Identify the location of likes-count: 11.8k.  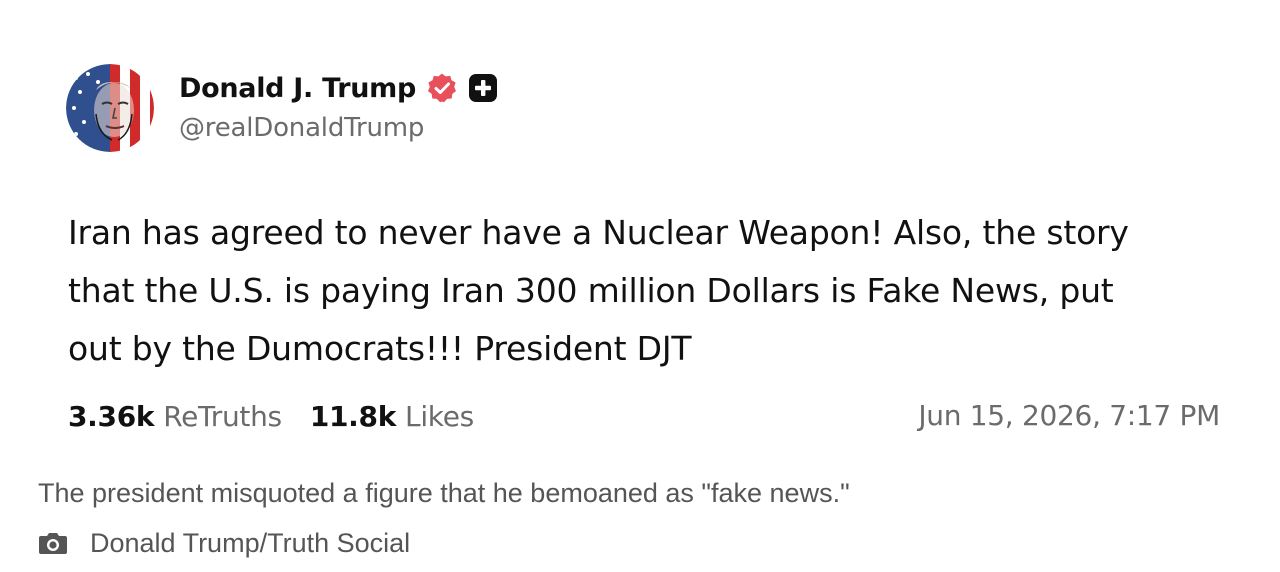
(353, 416).